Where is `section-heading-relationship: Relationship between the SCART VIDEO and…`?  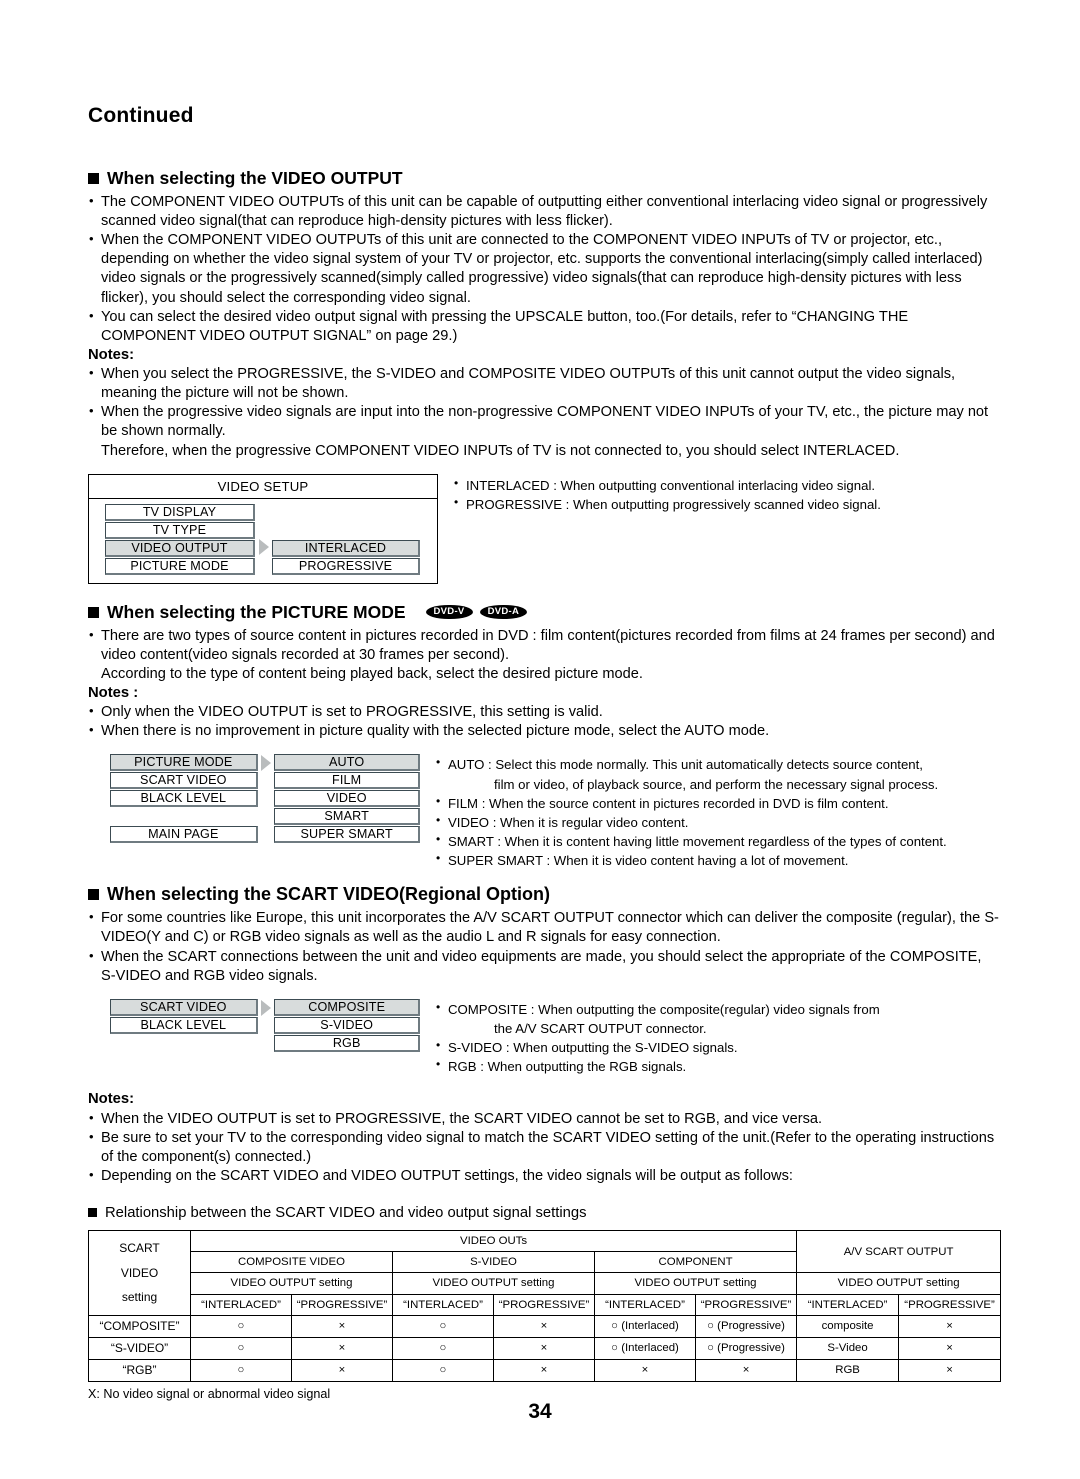 section-heading-relationship: Relationship between the SCART VIDEO and… is located at coordinates (544, 1213).